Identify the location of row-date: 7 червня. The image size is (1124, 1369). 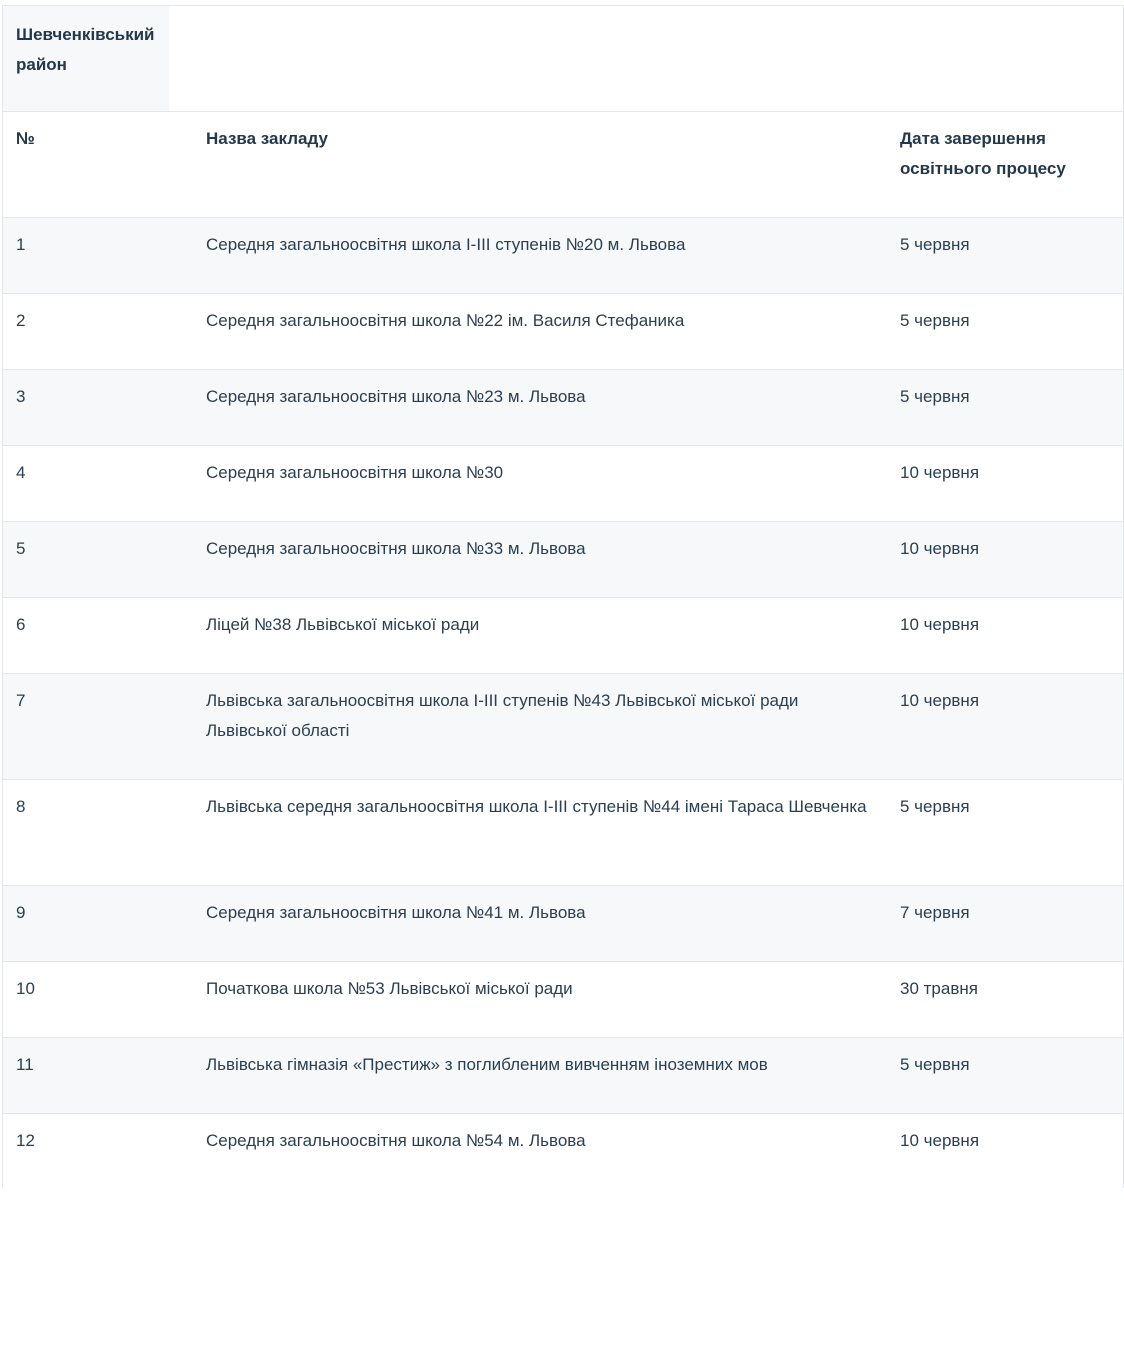
(935, 912).